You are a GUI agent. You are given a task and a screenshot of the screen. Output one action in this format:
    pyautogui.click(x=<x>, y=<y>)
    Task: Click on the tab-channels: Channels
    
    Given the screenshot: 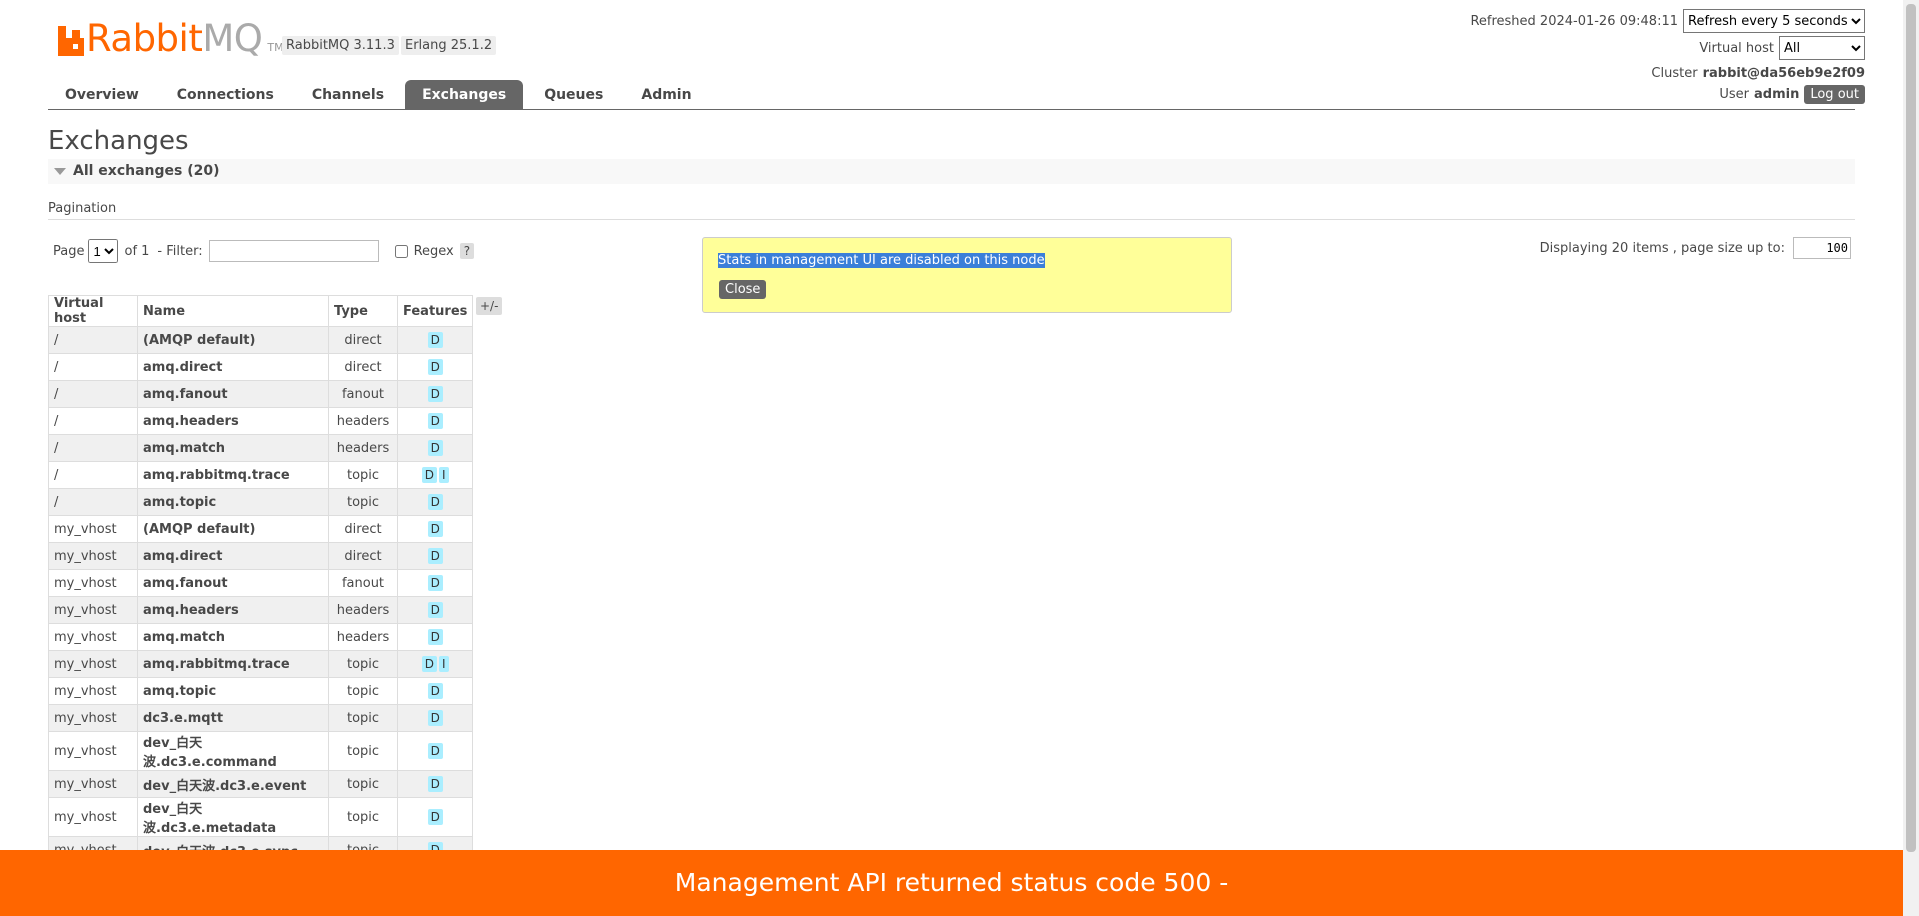 What is the action you would take?
    pyautogui.click(x=348, y=95)
    